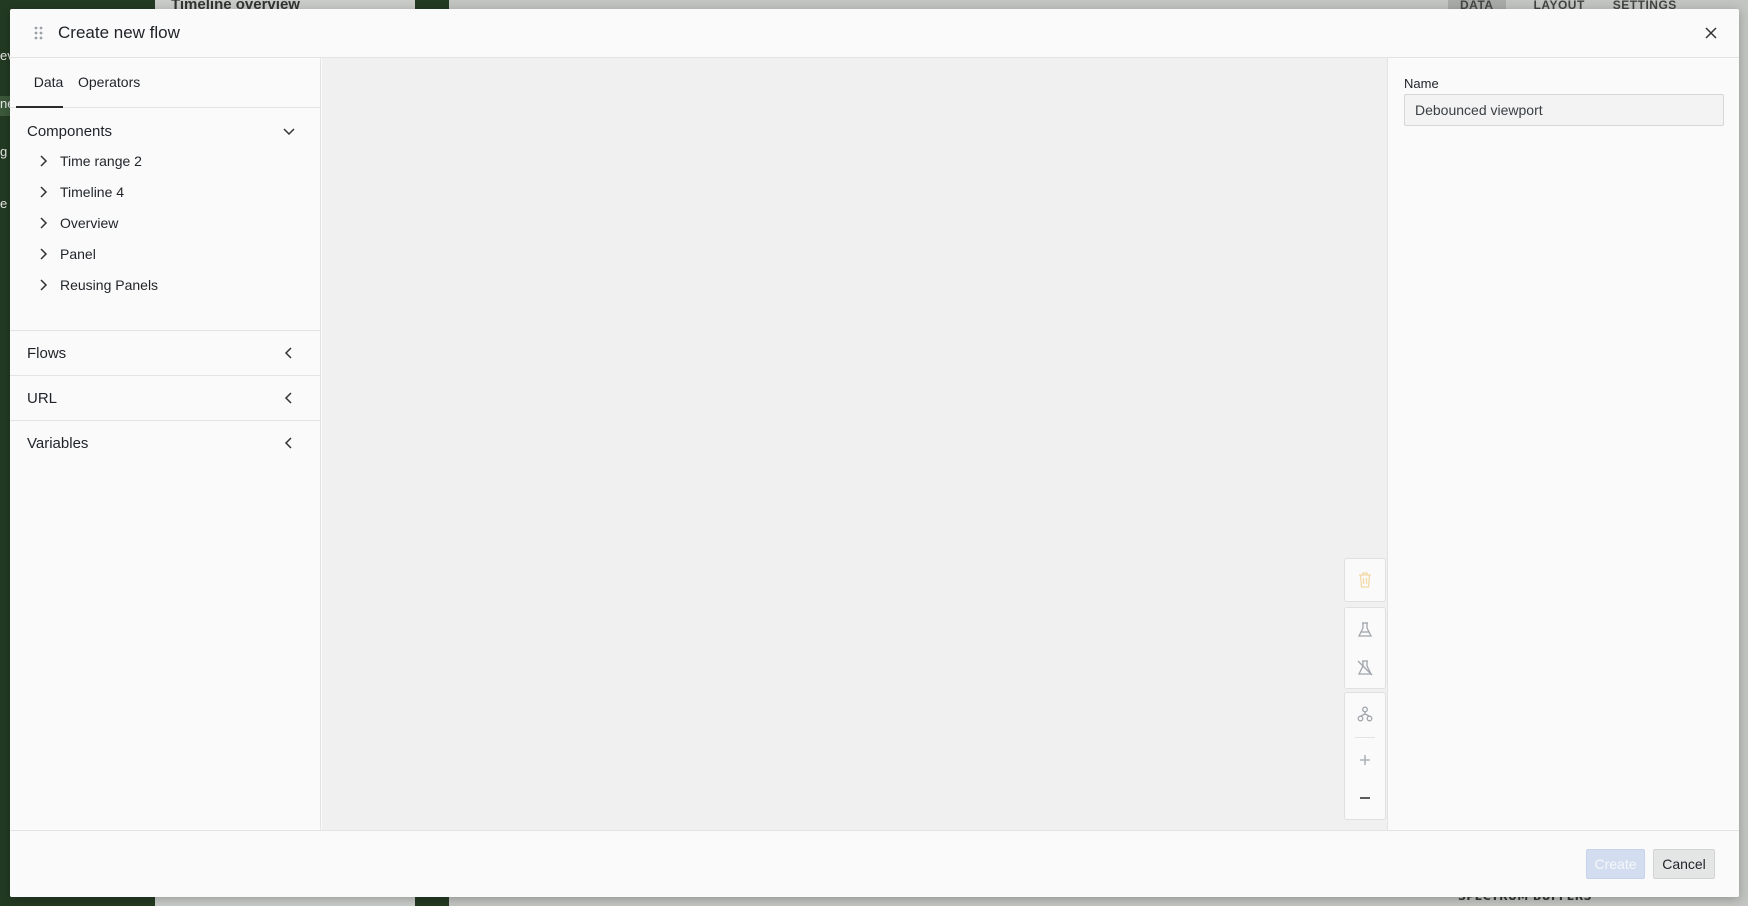 Image resolution: width=1748 pixels, height=906 pixels. I want to click on canvas-delete-group, so click(1365, 580).